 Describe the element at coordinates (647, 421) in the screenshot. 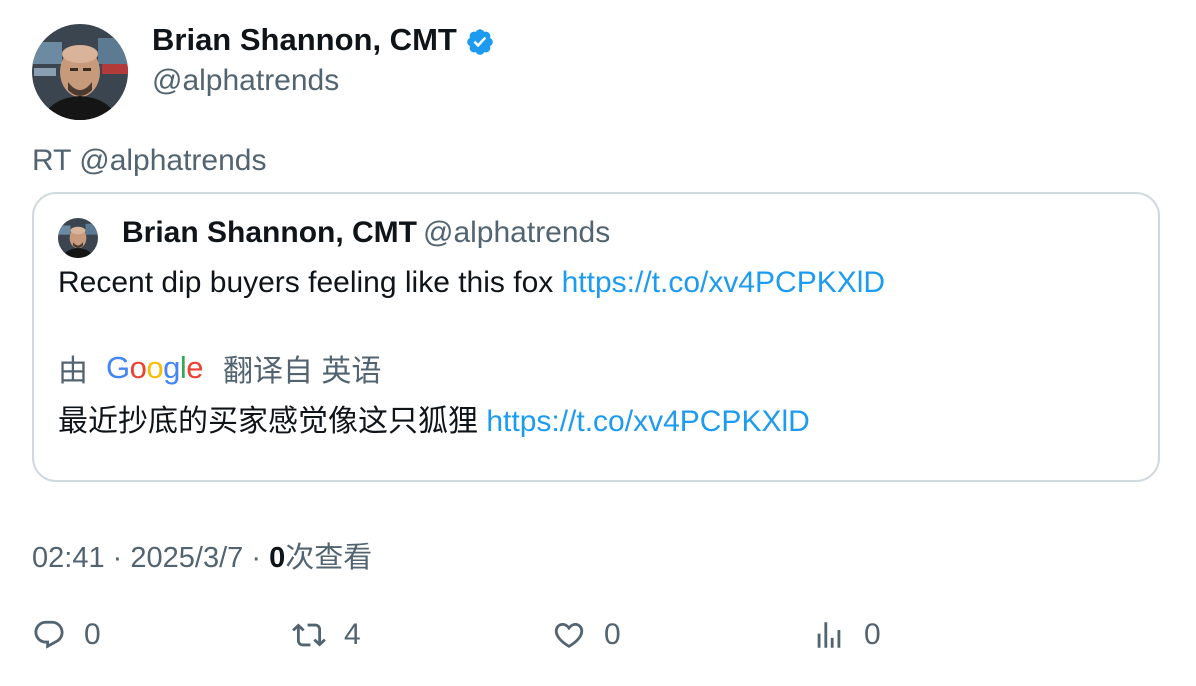

I see `translated-tweet-link: https://t.co/xv4PCPKXlD` at that location.